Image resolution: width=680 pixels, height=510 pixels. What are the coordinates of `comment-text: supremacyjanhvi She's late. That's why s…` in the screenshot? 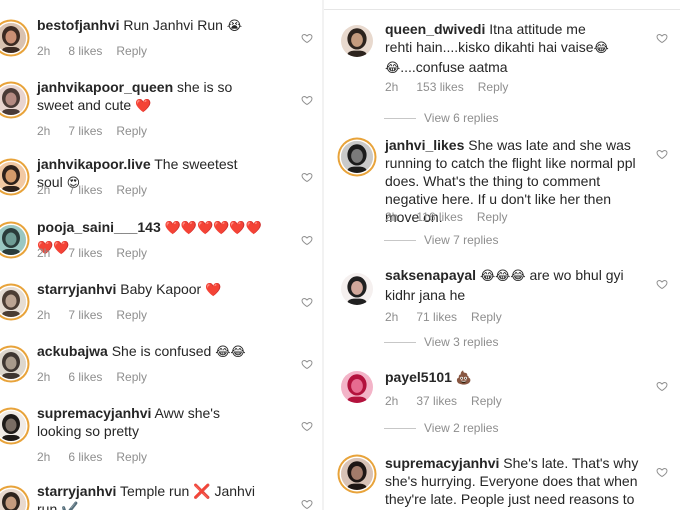 It's located at (516, 482).